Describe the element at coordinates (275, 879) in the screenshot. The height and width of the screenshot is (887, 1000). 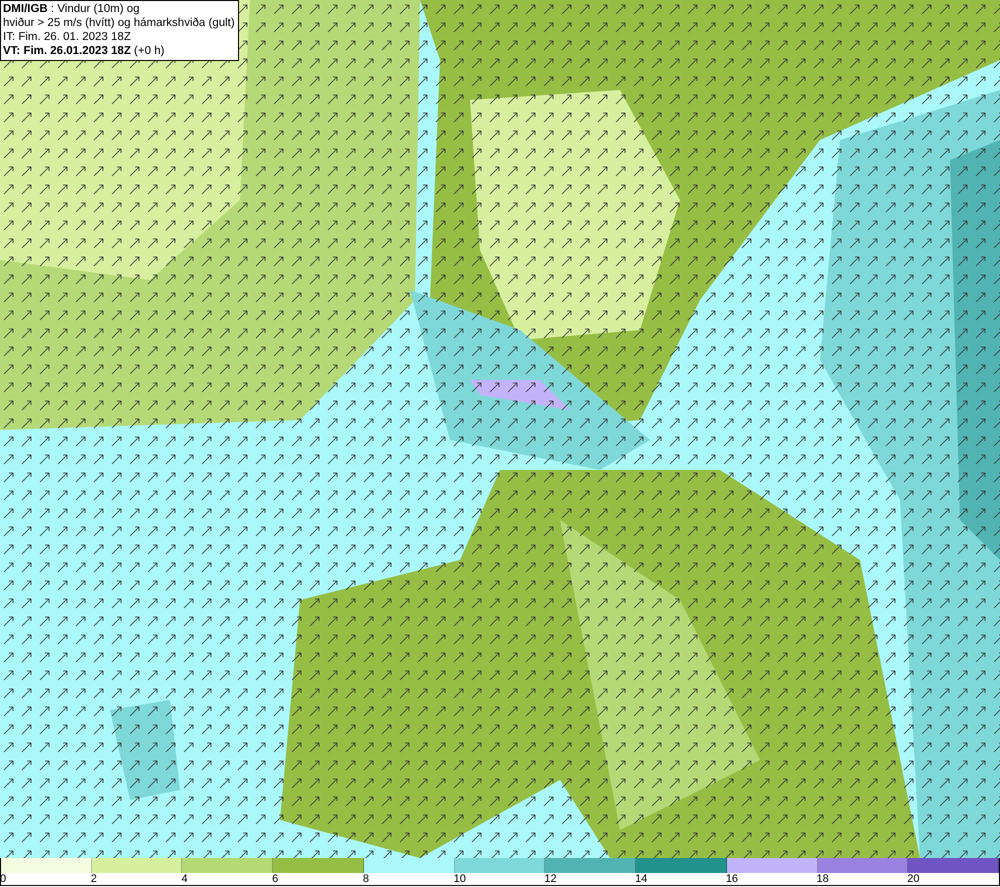
I see `scale-label: 6` at that location.